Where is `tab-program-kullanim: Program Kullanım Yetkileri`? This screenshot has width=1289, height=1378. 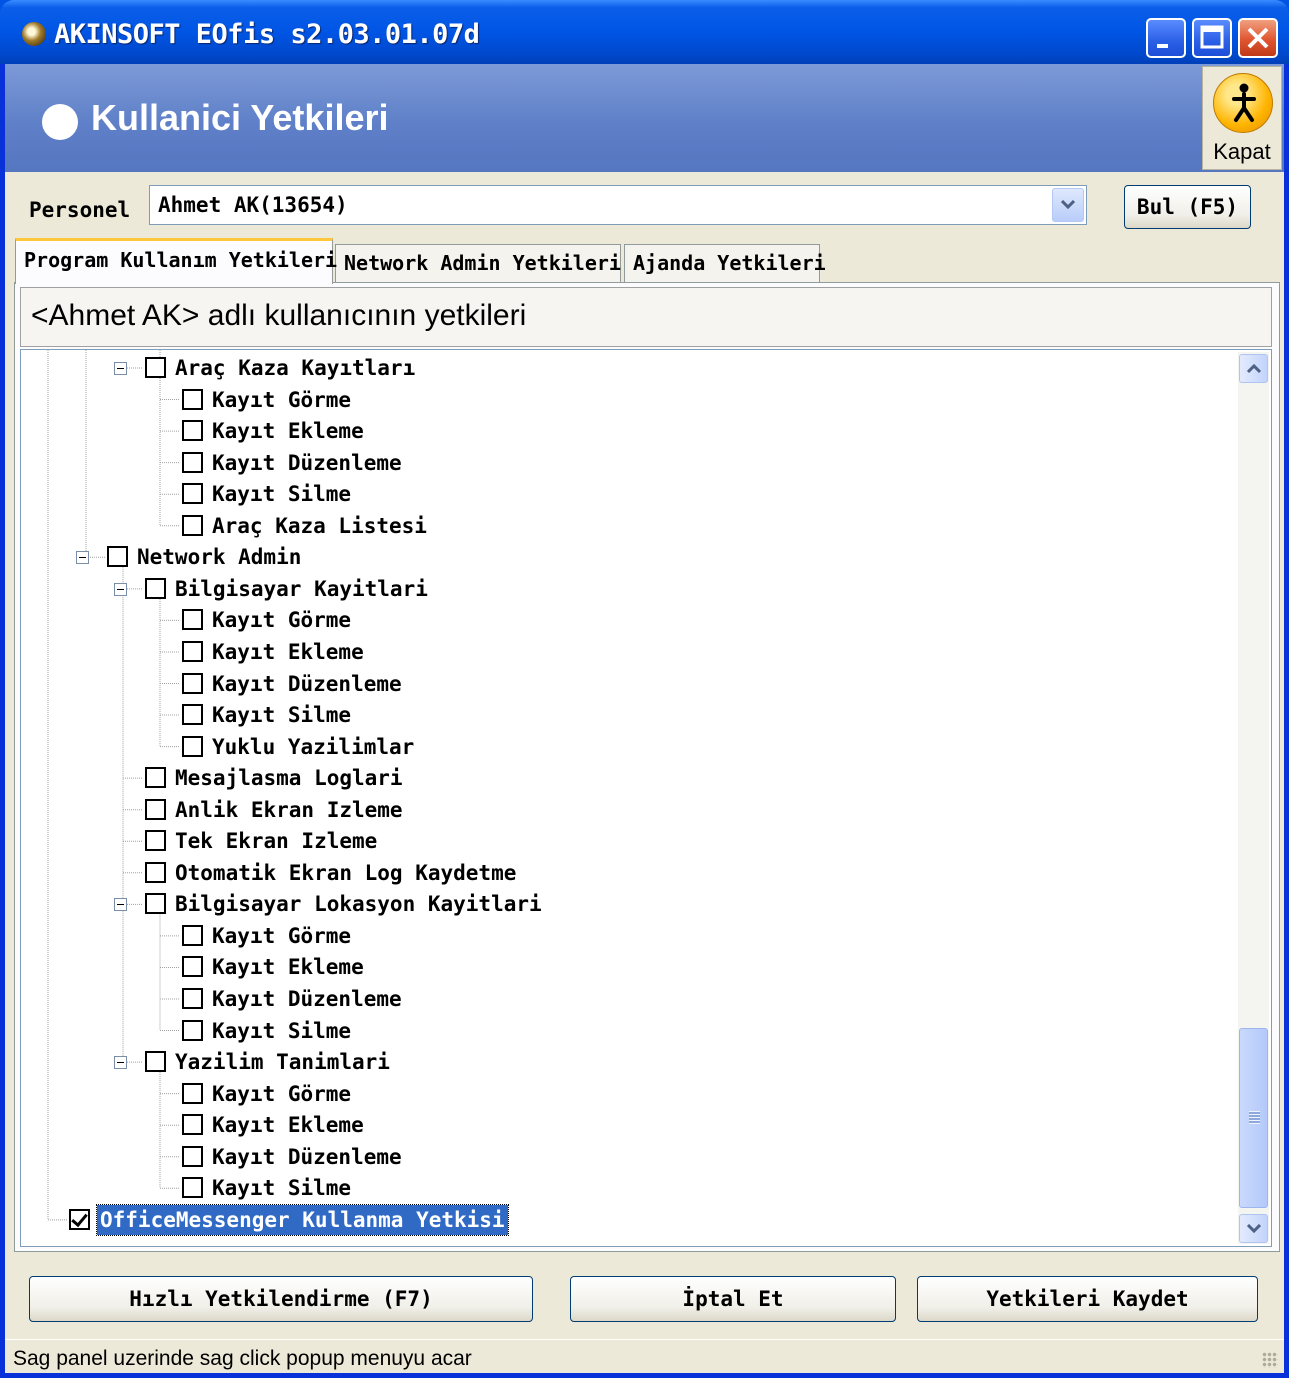
tab-program-kullanim: Program Kullanım Yetkileri is located at coordinates (176, 261).